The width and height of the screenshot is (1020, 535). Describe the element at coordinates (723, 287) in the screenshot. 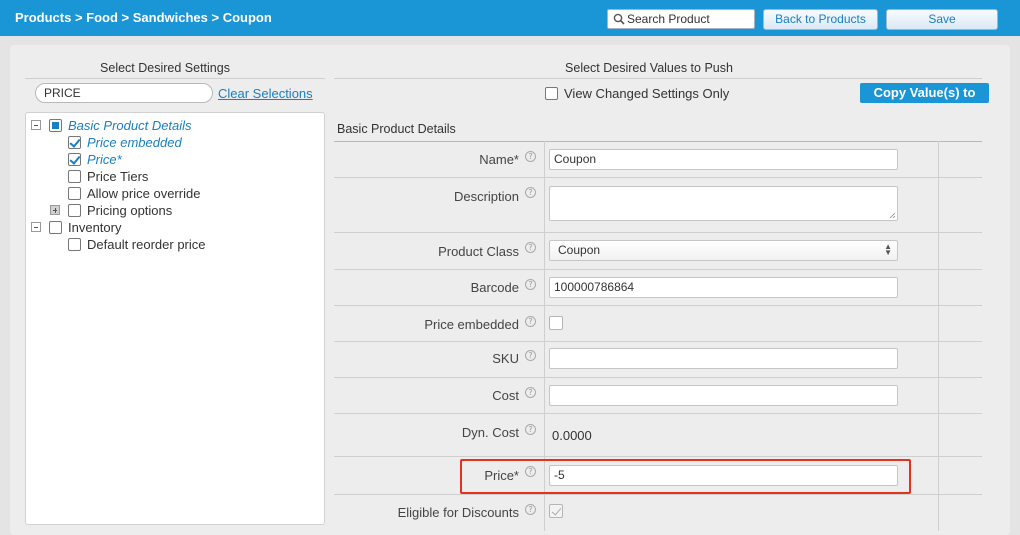

I see `barcode-field: 100000786864` at that location.